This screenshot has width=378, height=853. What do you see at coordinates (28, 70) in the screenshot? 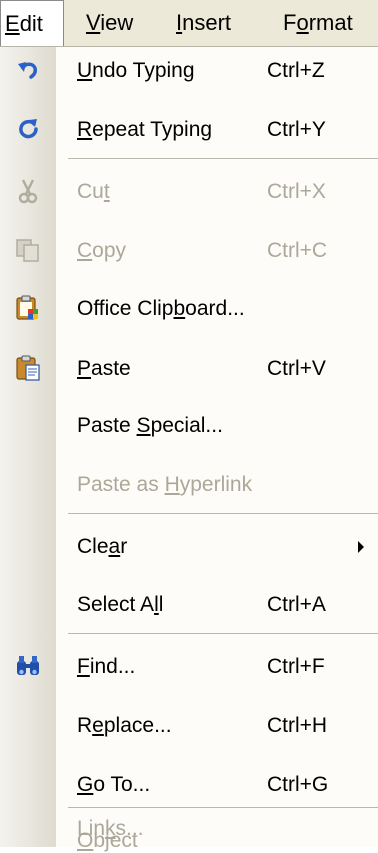
I see `undo-icon` at bounding box center [28, 70].